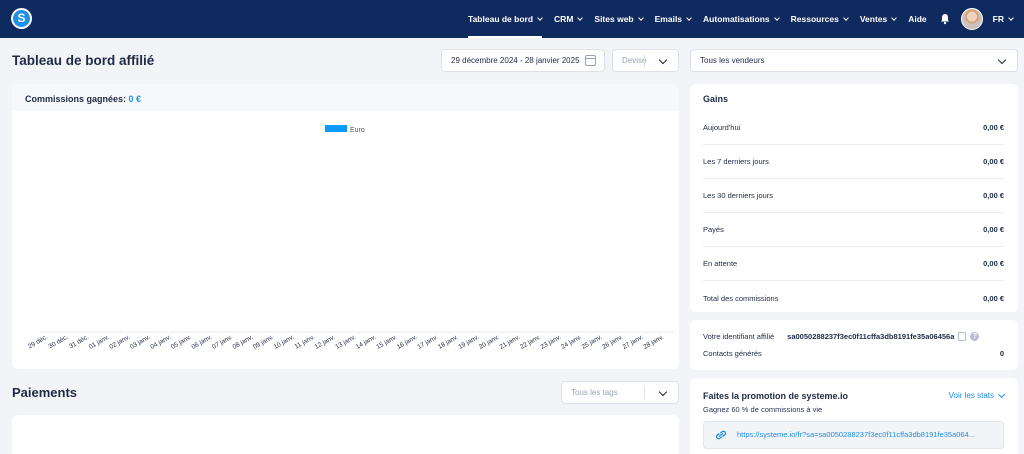  What do you see at coordinates (592, 342) in the screenshot?
I see `x-tick-label: 25 janv.` at bounding box center [592, 342].